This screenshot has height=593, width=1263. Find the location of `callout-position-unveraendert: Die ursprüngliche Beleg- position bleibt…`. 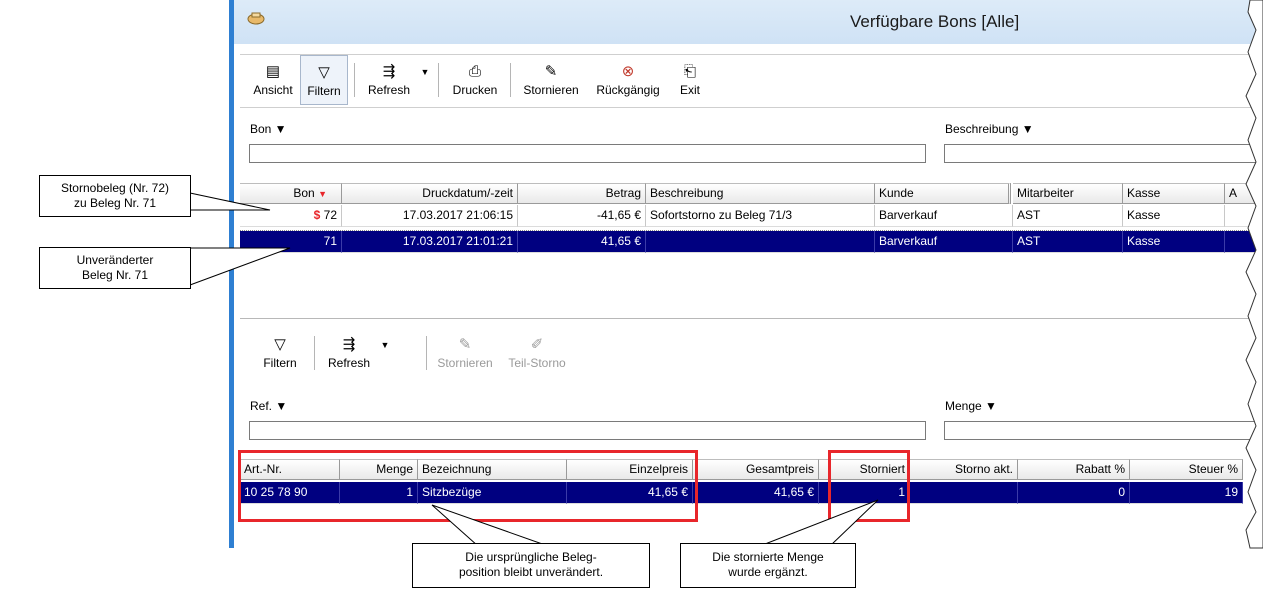

callout-position-unveraendert: Die ursprüngliche Beleg- position bleibt… is located at coordinates (531, 565).